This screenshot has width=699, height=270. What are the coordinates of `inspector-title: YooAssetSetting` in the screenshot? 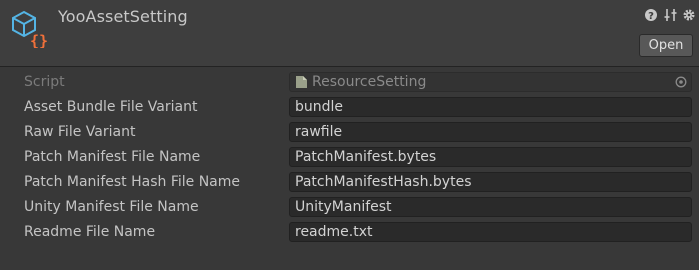 It's located at (123, 16).